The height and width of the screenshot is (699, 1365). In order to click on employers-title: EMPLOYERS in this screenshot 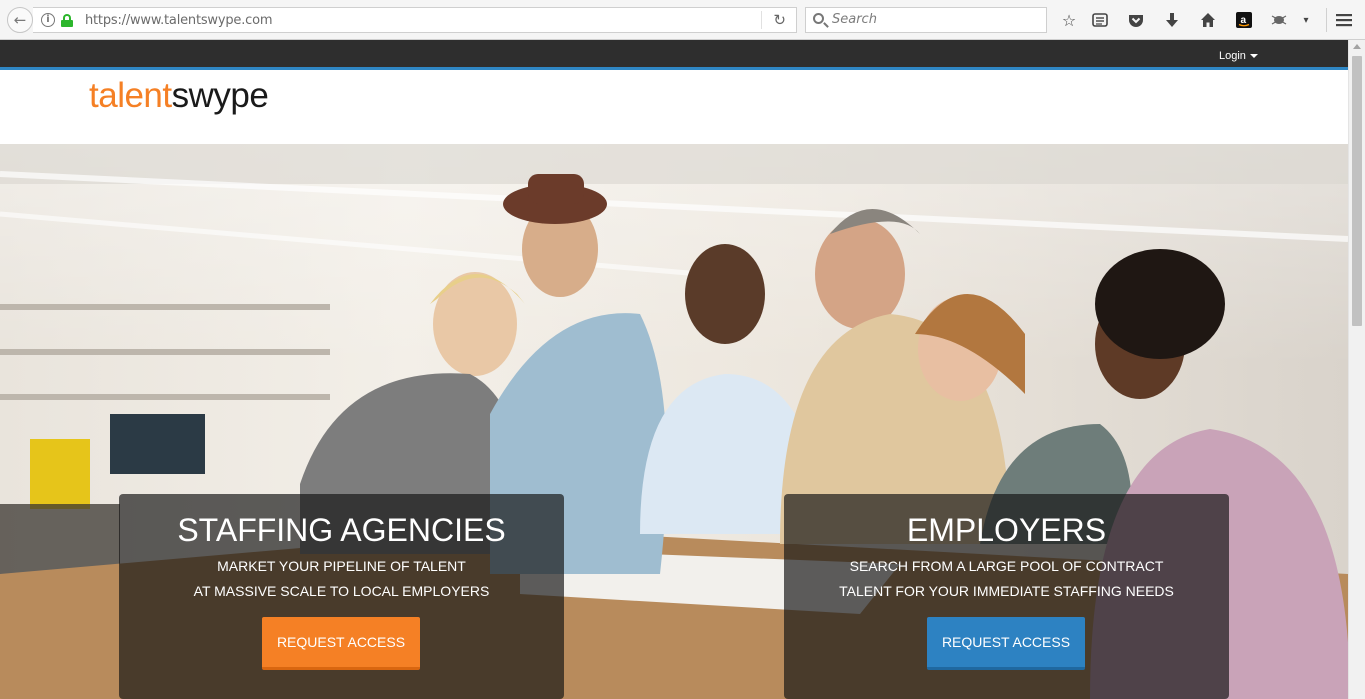, I will do `click(1006, 530)`.